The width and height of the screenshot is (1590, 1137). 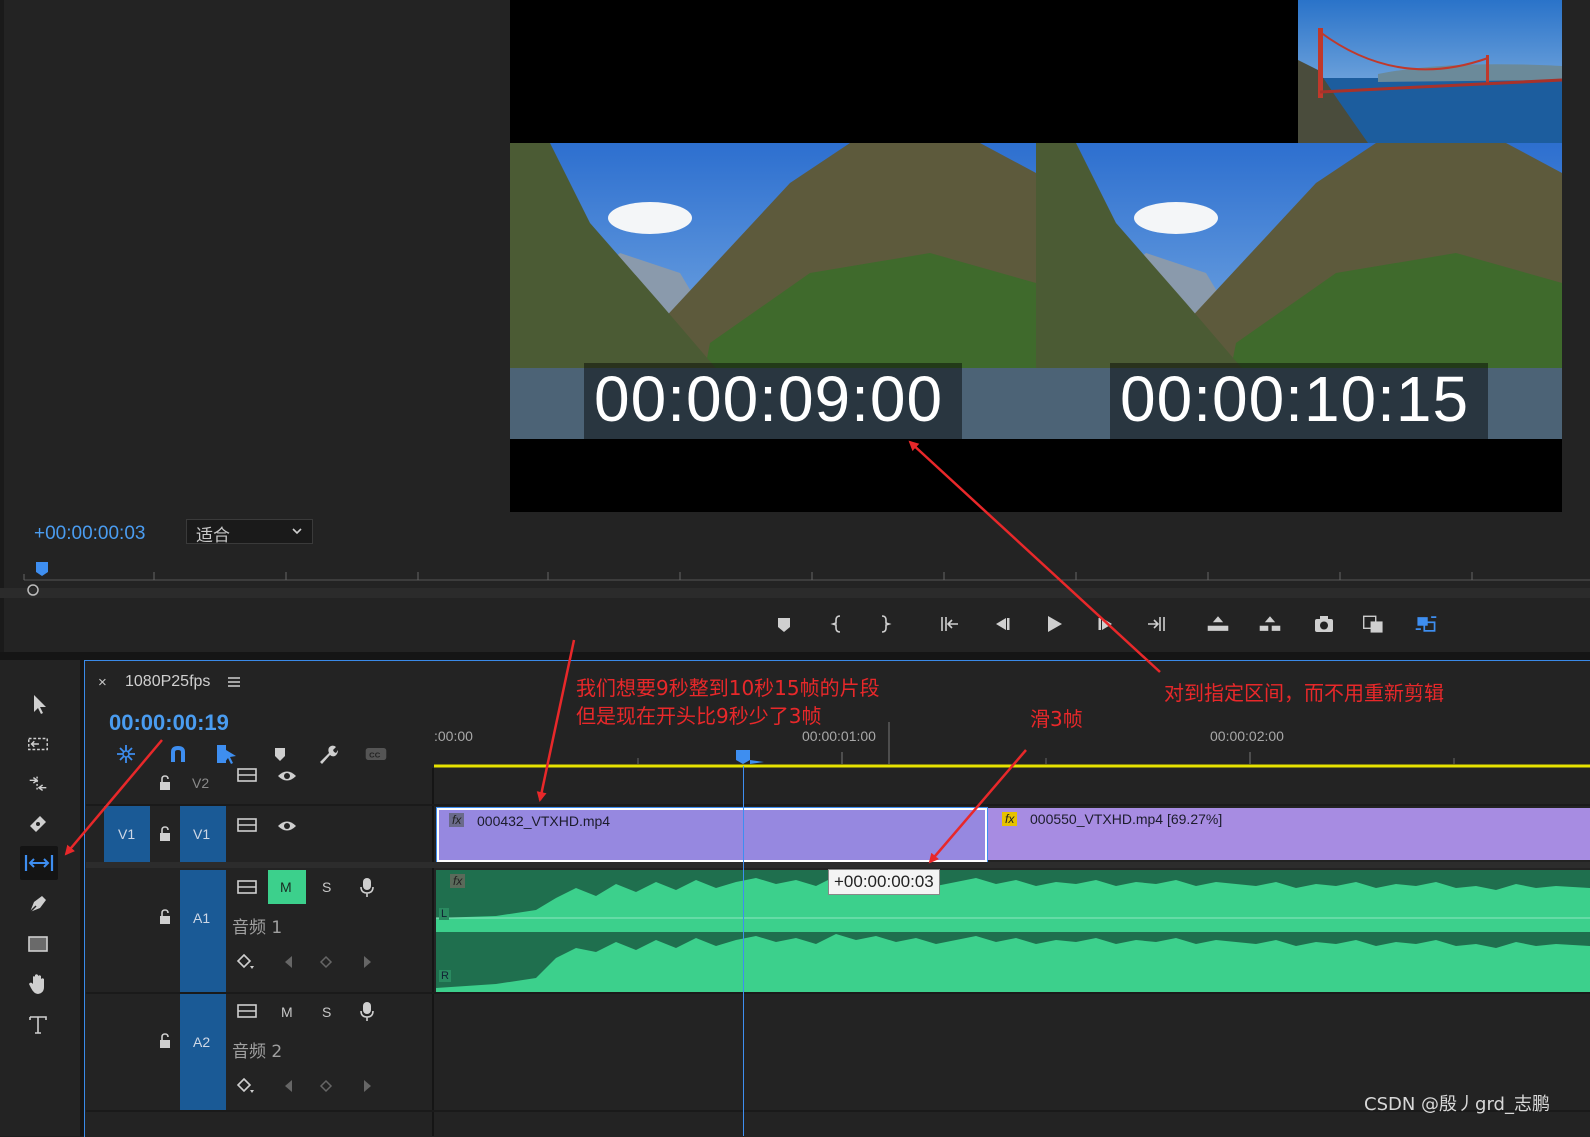 I want to click on clip-000432-fx-badge: fx, so click(x=457, y=820).